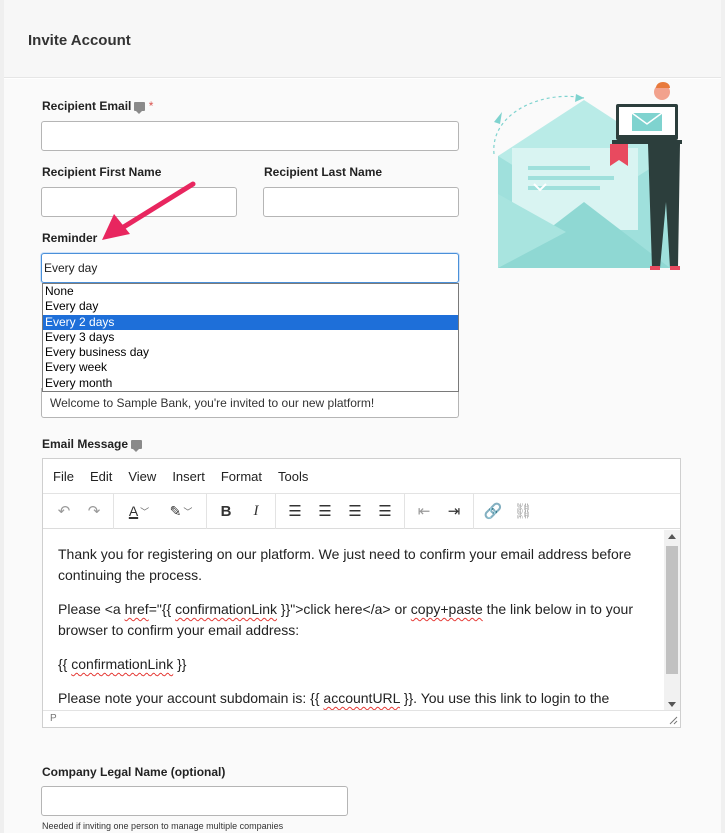 The image size is (725, 833). Describe the element at coordinates (344, 609) in the screenshot. I see `paragraph-text: }}">click here</a> or` at that location.